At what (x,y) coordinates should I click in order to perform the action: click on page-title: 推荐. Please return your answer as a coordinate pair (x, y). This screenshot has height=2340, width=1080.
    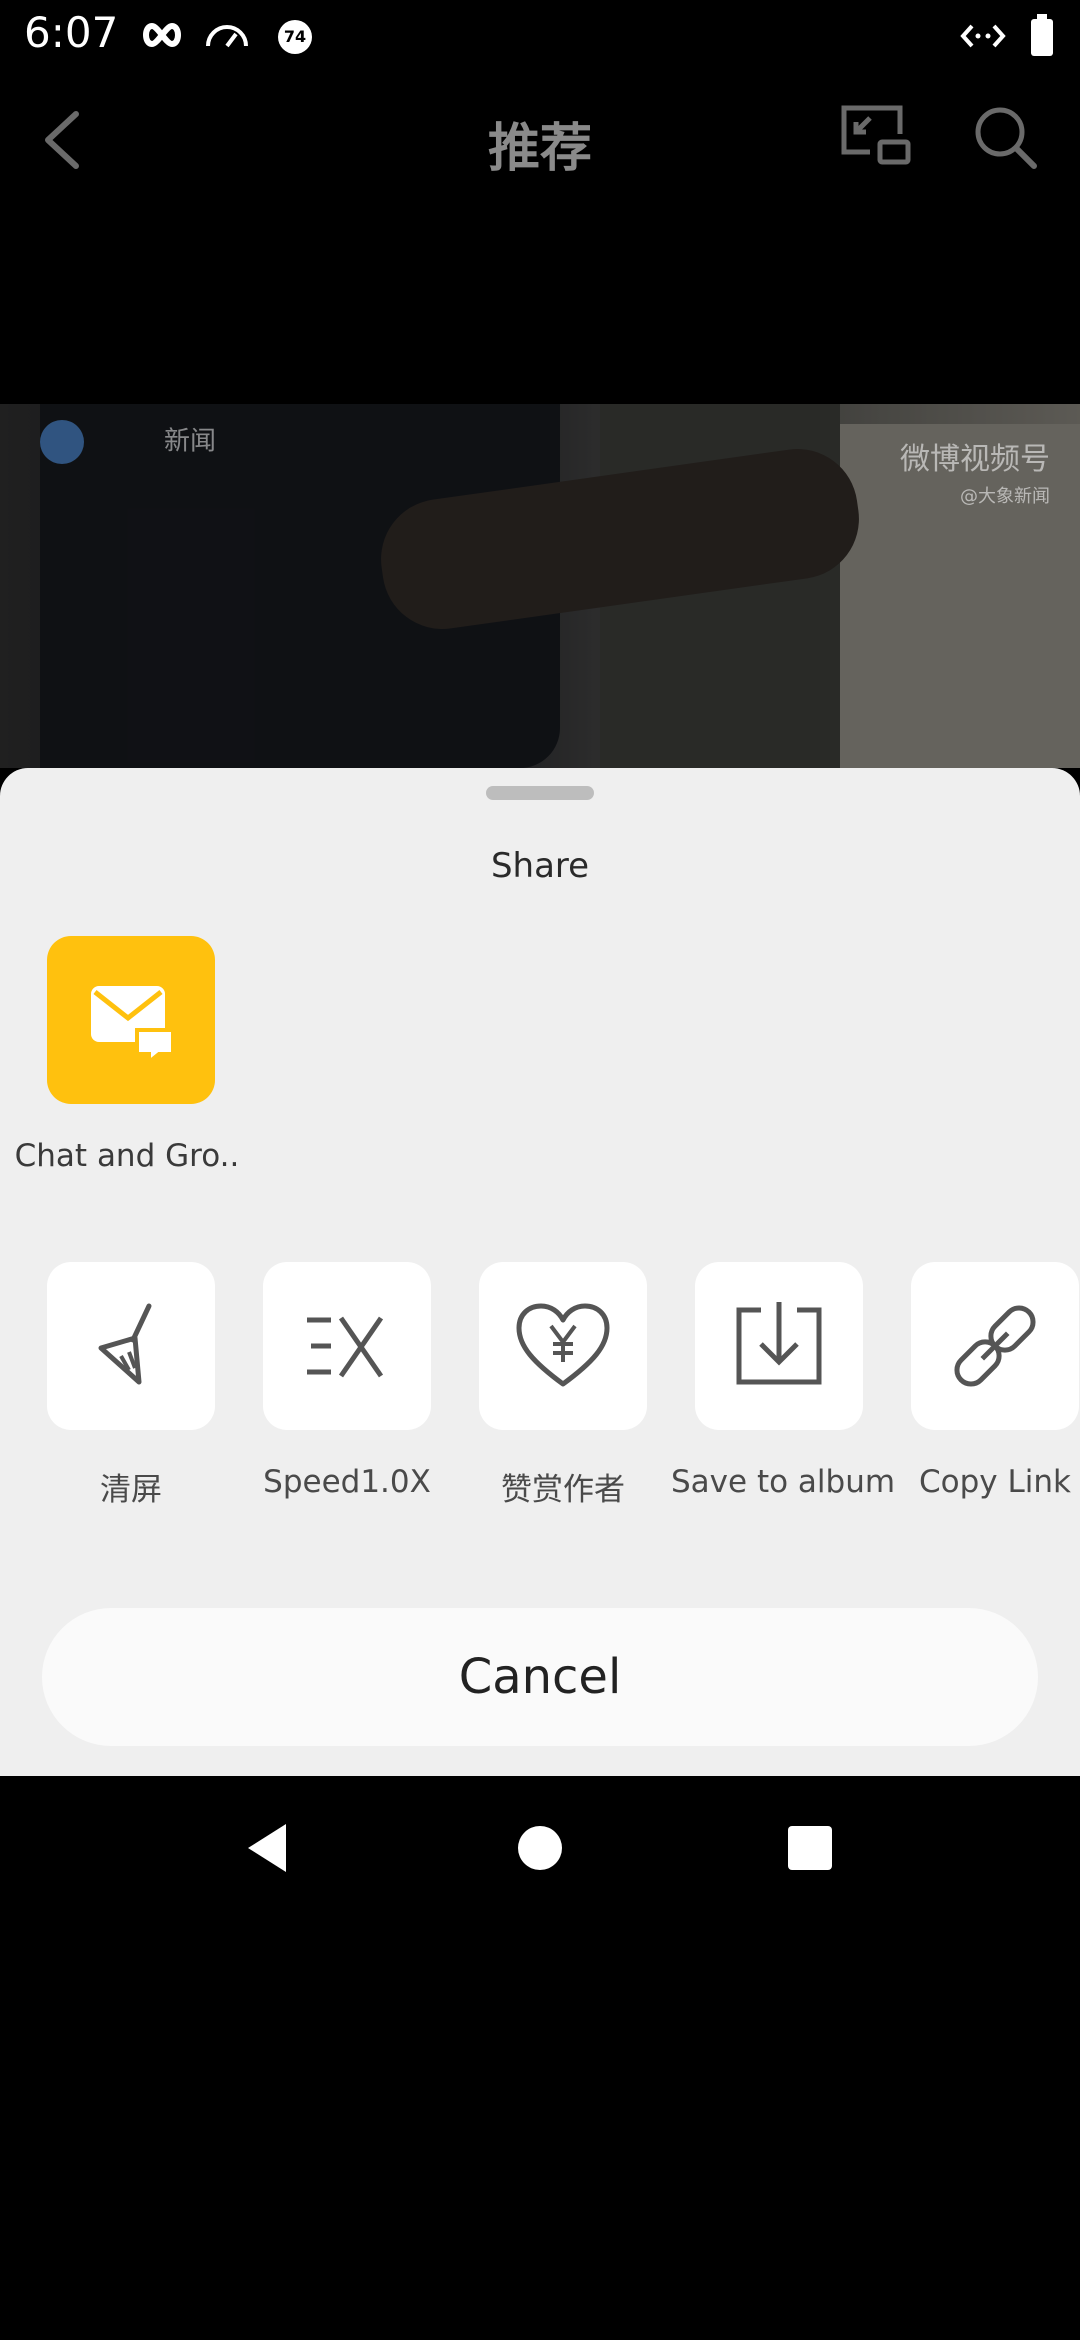
    Looking at the image, I should click on (539, 149).